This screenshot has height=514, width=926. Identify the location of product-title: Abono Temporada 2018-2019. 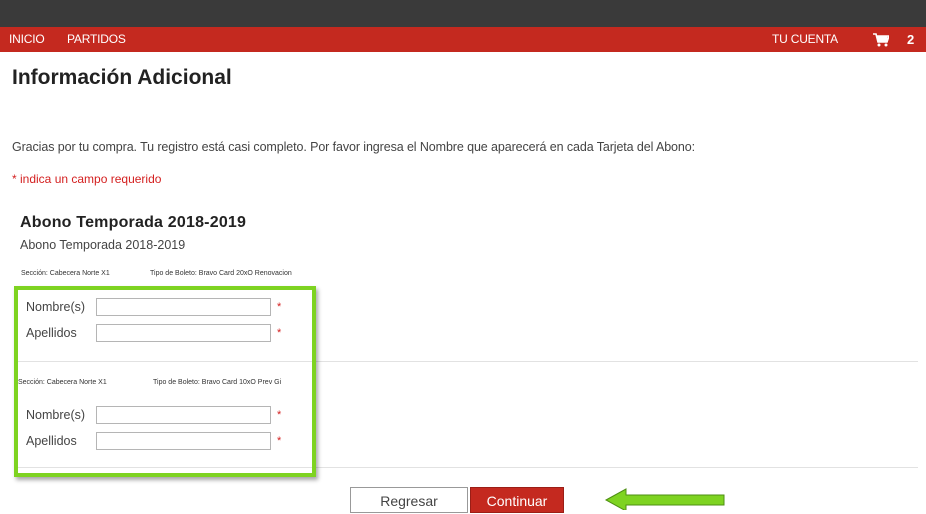
(133, 222).